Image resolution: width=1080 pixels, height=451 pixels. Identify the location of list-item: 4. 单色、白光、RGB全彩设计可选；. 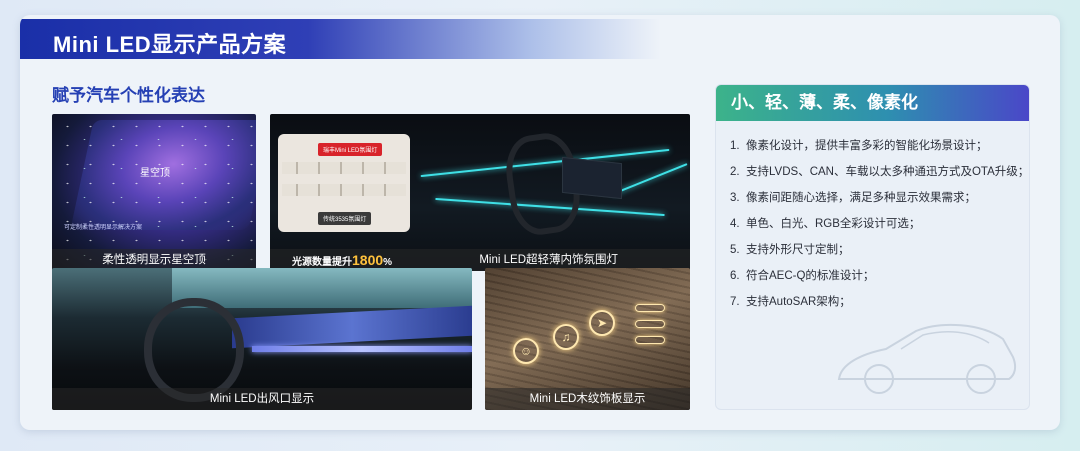
(825, 224).